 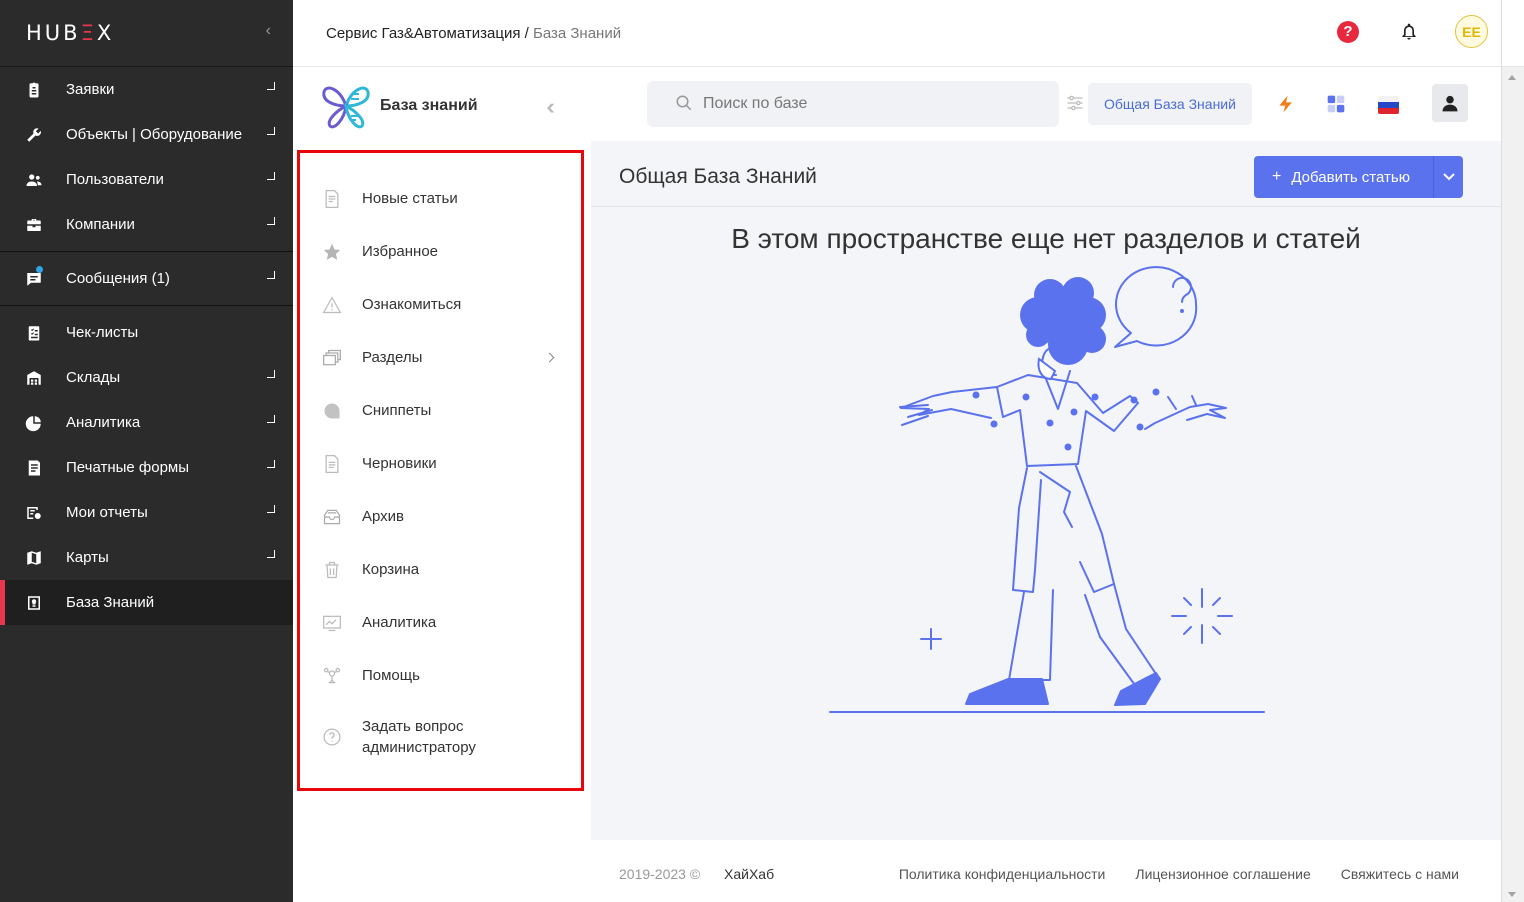 What do you see at coordinates (34, 603) in the screenshot?
I see `knowledge-icon` at bounding box center [34, 603].